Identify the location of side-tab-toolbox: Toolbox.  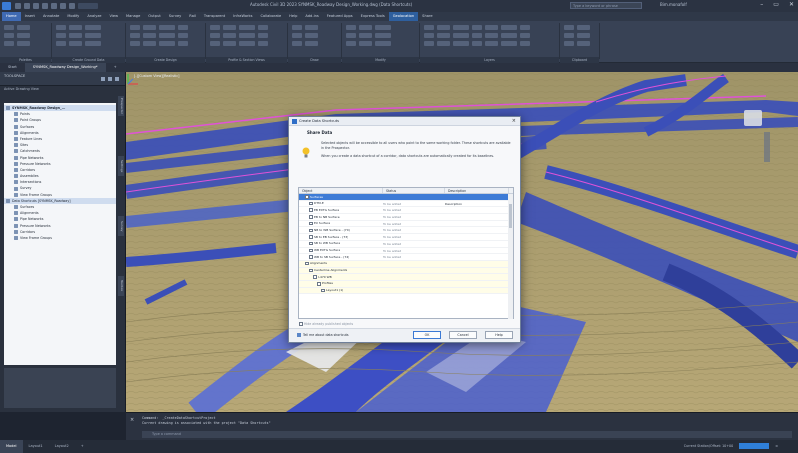
(121, 286).